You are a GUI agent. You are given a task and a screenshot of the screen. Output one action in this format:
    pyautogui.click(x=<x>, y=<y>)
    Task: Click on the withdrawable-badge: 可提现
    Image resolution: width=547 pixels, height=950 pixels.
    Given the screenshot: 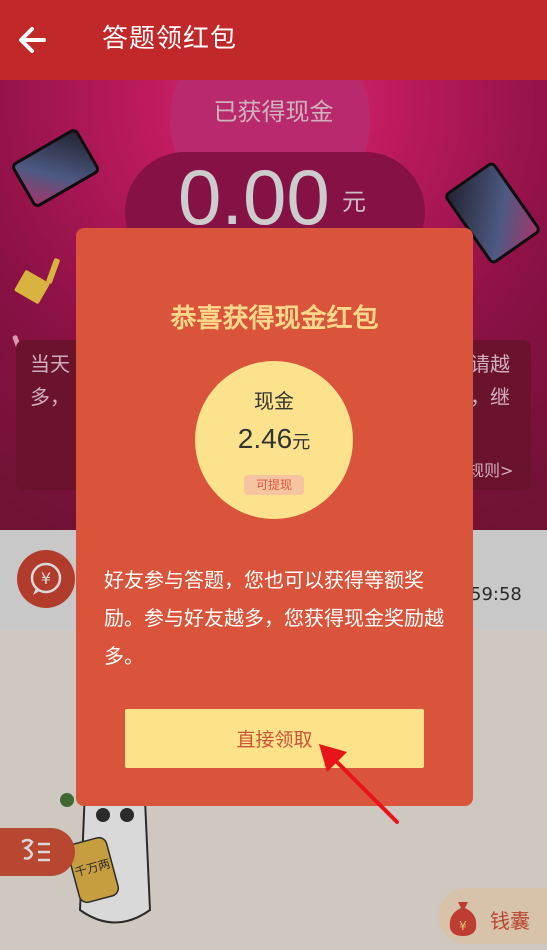 What is the action you would take?
    pyautogui.click(x=274, y=485)
    